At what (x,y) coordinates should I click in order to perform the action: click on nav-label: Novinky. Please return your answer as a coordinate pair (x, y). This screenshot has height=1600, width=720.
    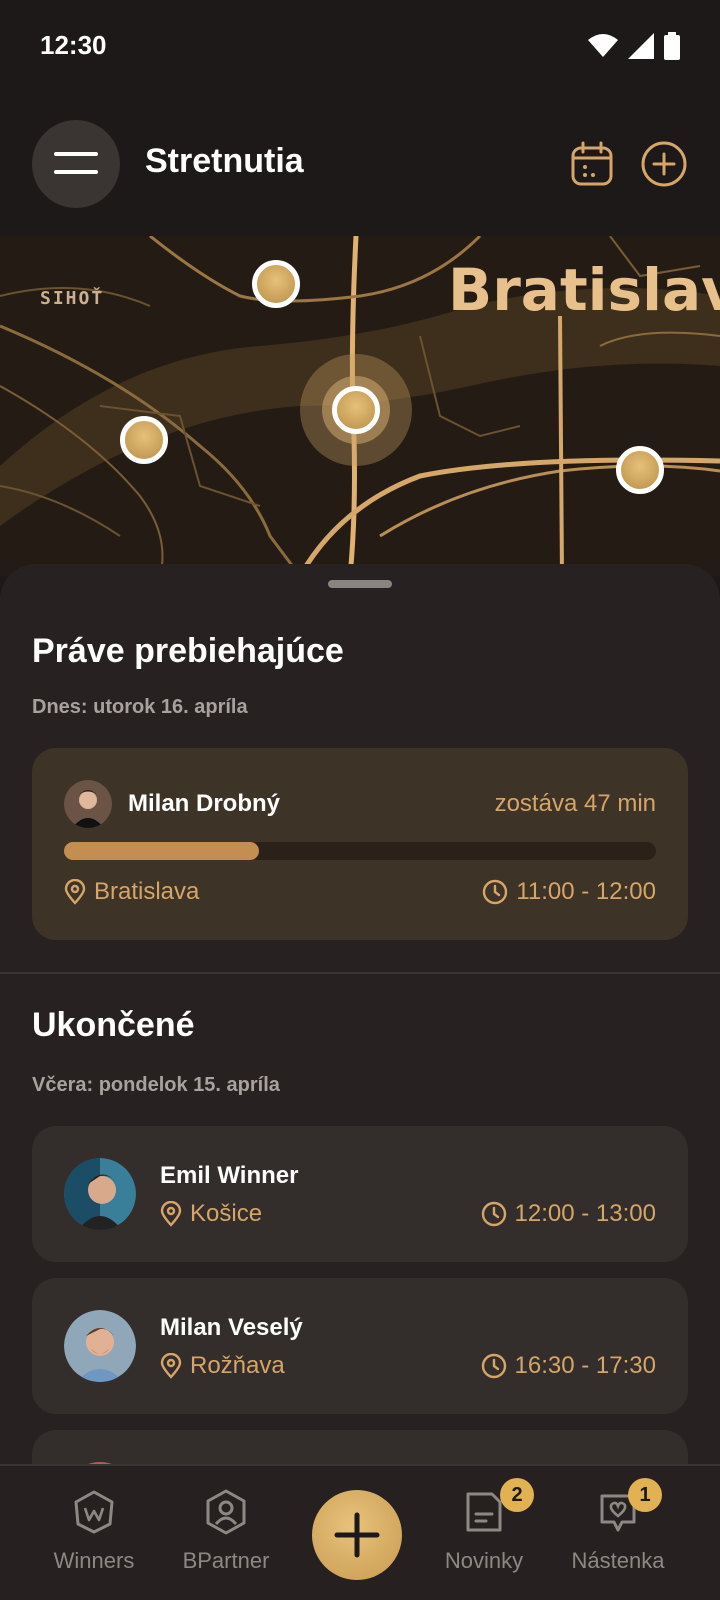
    Looking at the image, I should click on (484, 1560).